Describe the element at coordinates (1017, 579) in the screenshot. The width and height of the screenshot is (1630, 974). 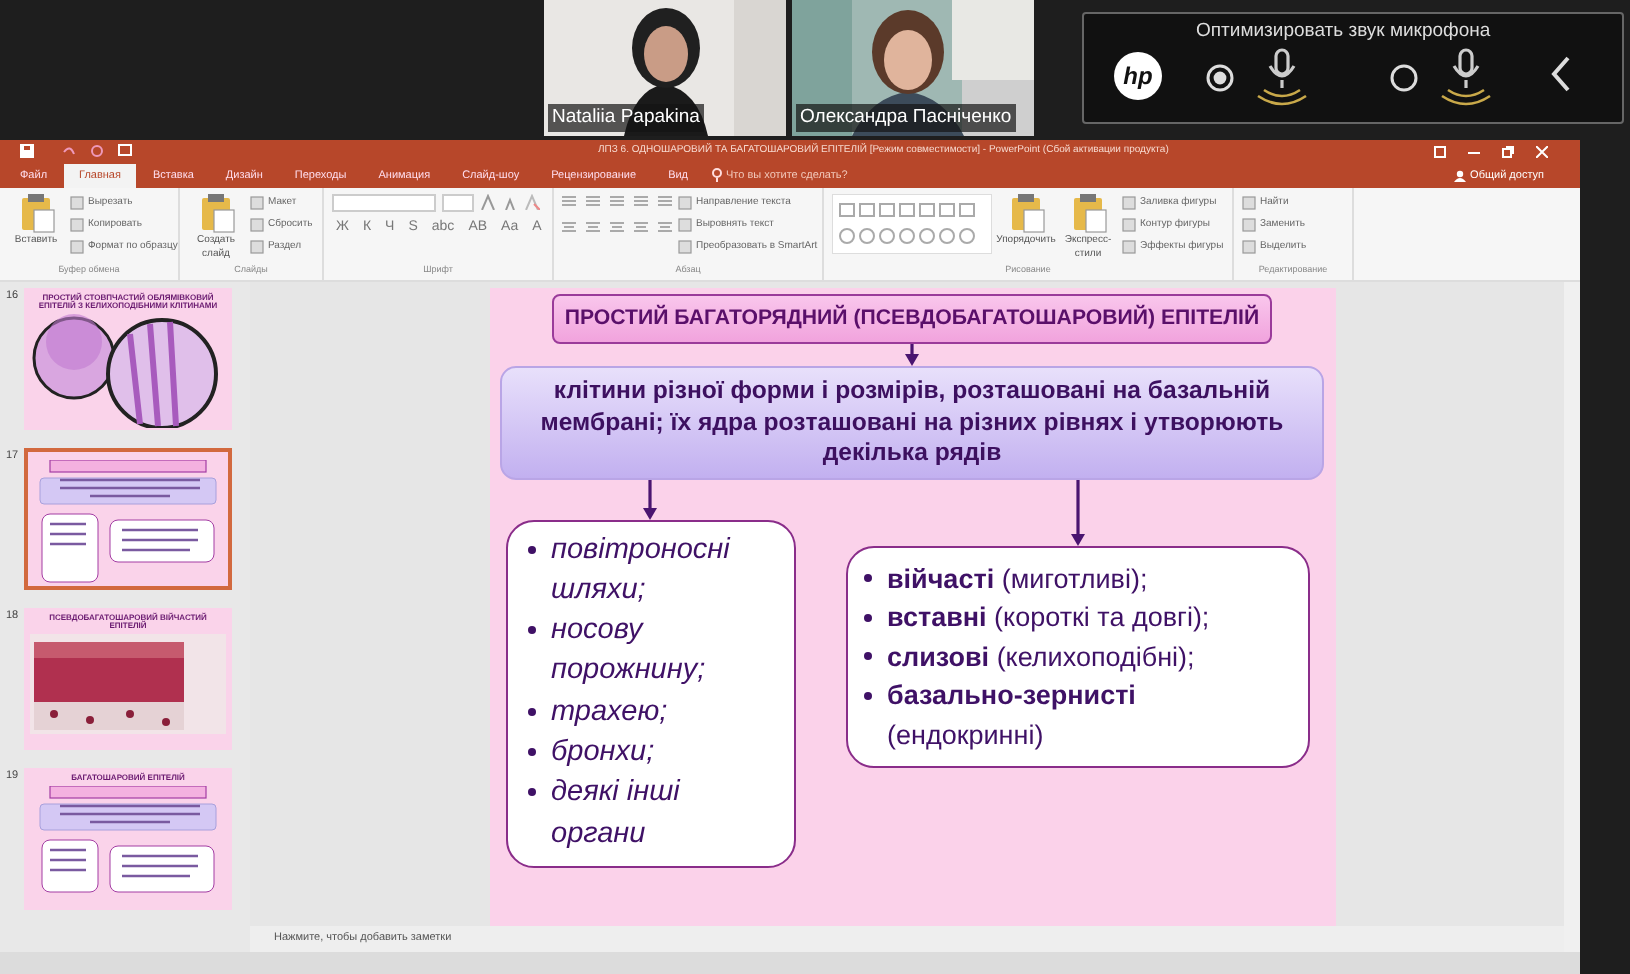
I see `list-item: війчасті (миготливі);` at that location.